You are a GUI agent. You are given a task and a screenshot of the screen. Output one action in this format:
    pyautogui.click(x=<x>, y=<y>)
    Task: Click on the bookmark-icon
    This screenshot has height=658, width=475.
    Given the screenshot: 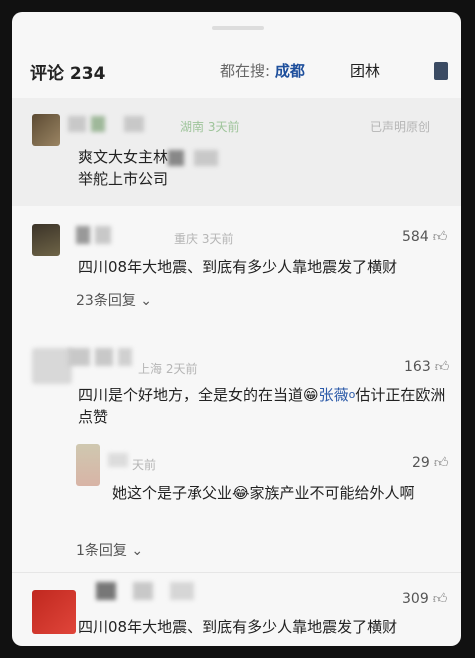 What is the action you would take?
    pyautogui.click(x=441, y=71)
    